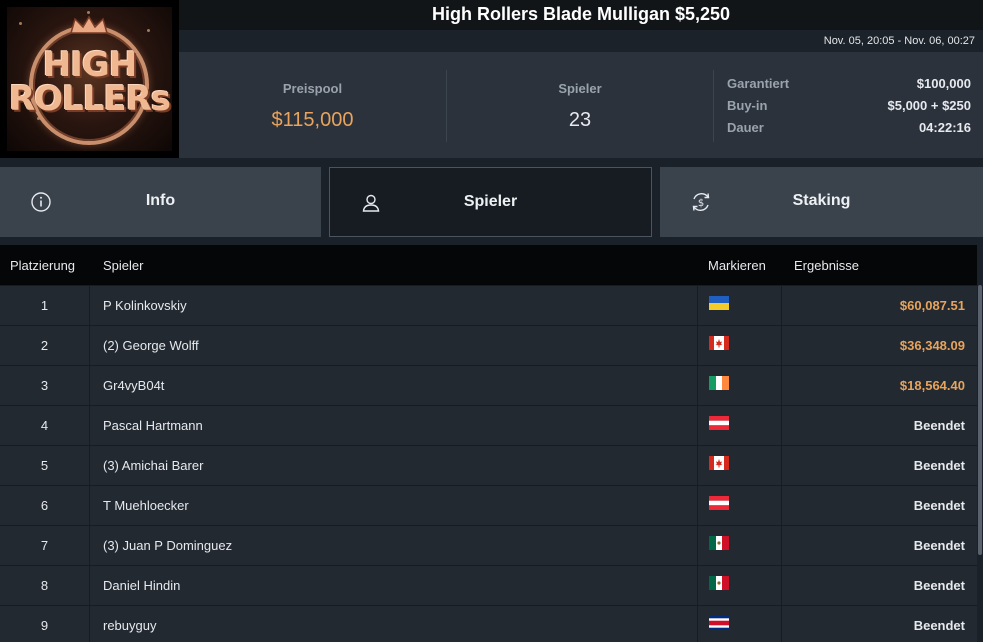 The height and width of the screenshot is (642, 983). What do you see at coordinates (123, 265) in the screenshot?
I see `header-player: Spieler` at bounding box center [123, 265].